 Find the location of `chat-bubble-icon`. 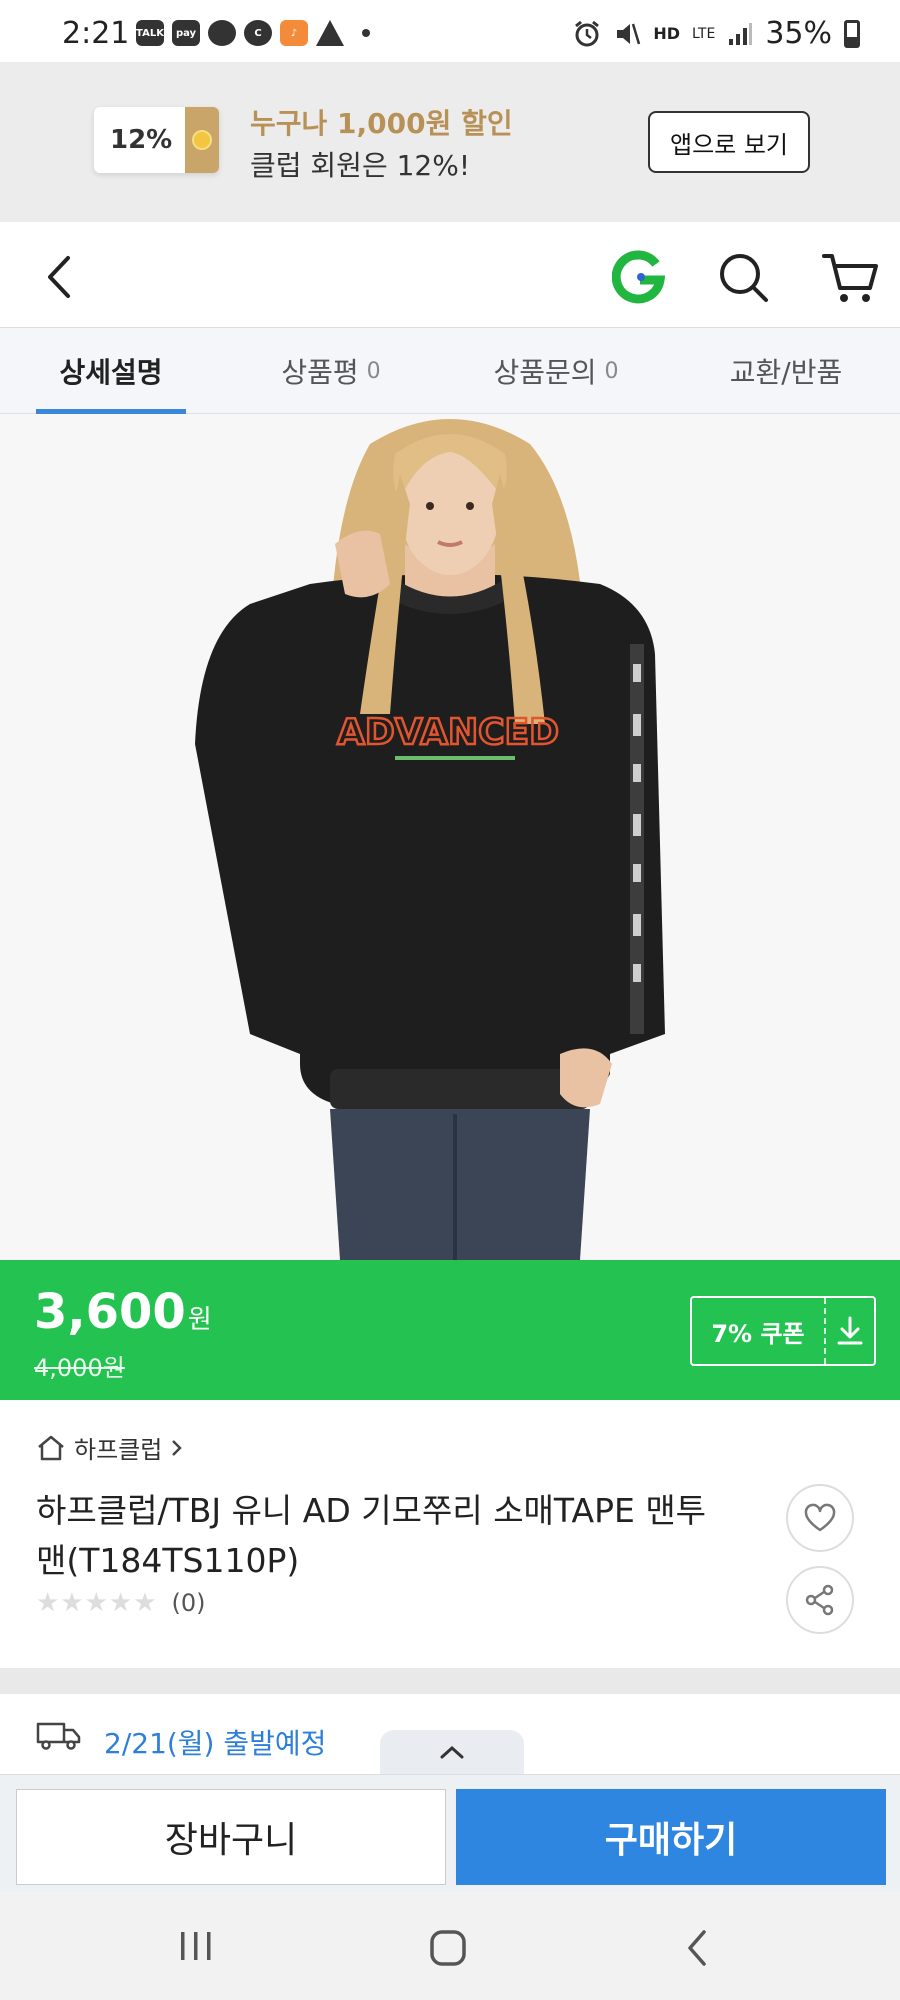

chat-bubble-icon is located at coordinates (222, 33).